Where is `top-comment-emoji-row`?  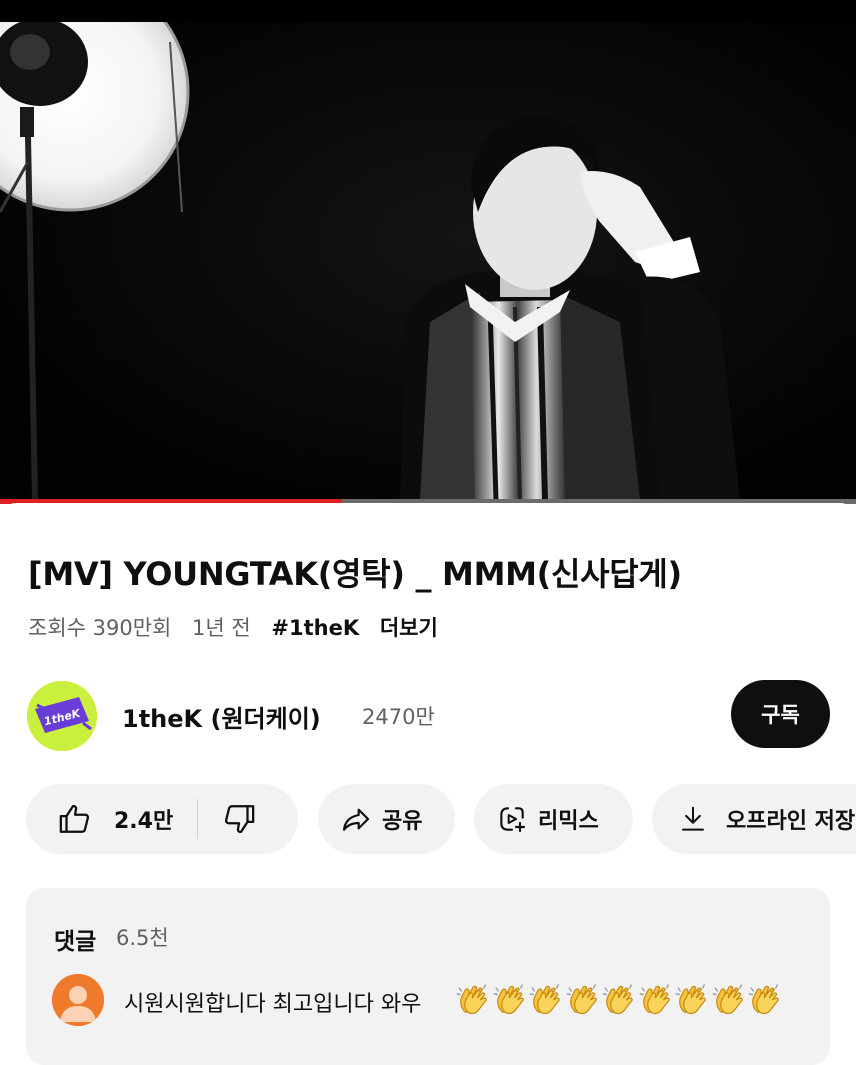
top-comment-emoji-row is located at coordinates (619, 1000).